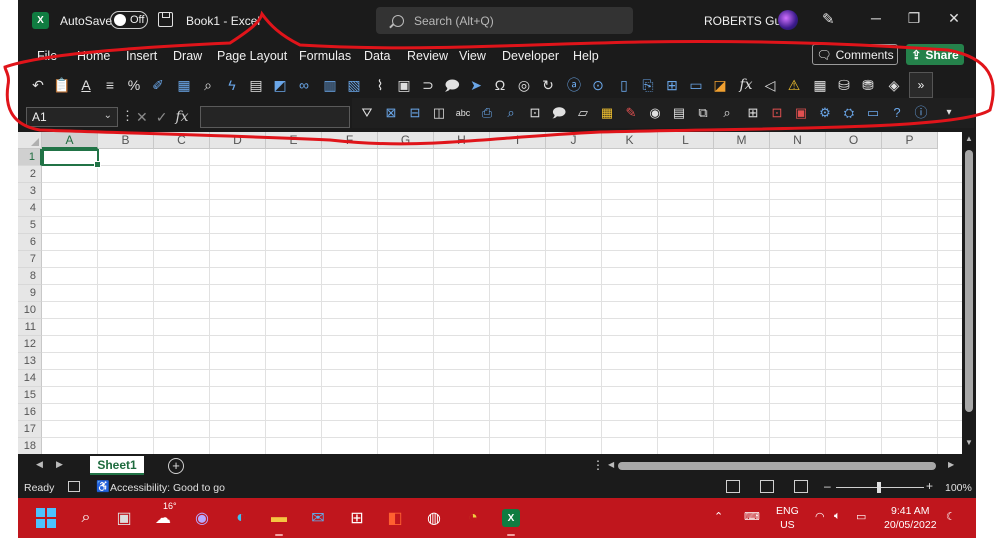 The height and width of the screenshot is (538, 999). Describe the element at coordinates (428, 85) in the screenshot. I see `hyperlink-icon: ⊃` at that location.